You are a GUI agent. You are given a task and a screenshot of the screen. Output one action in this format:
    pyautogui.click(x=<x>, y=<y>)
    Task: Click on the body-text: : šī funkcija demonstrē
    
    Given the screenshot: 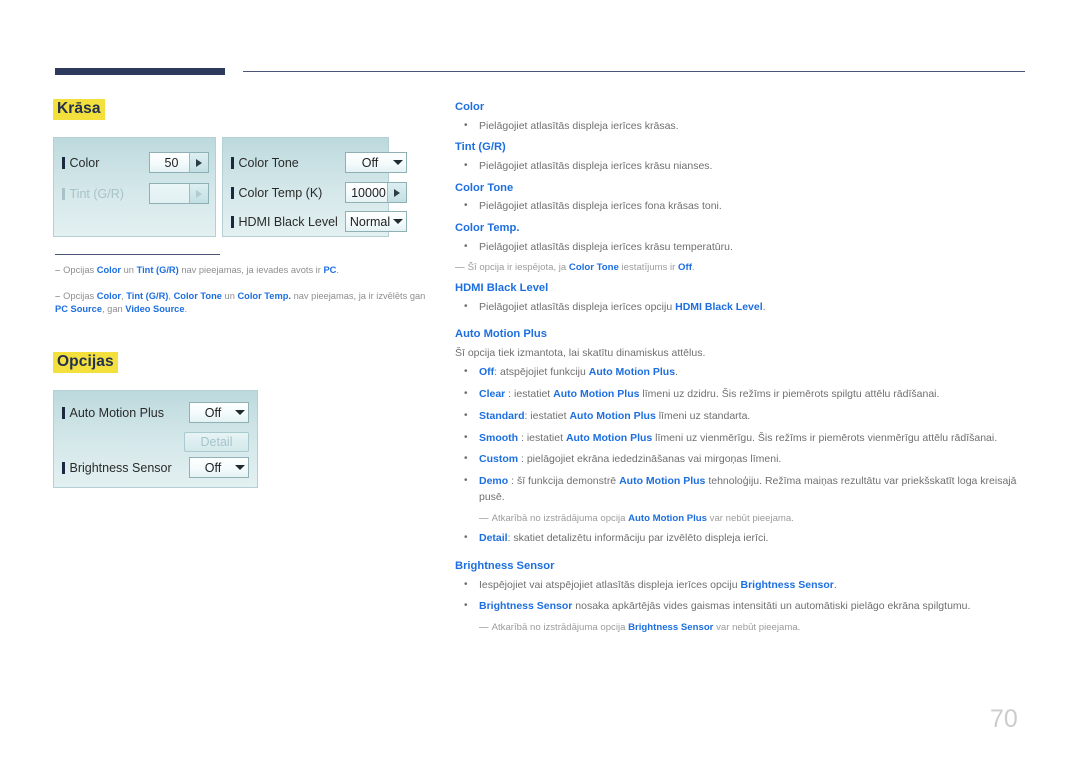 What is the action you would take?
    pyautogui.click(x=564, y=481)
    